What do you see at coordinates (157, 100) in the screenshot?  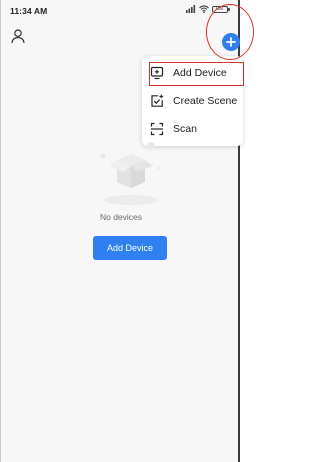 I see `create-scene-icon` at bounding box center [157, 100].